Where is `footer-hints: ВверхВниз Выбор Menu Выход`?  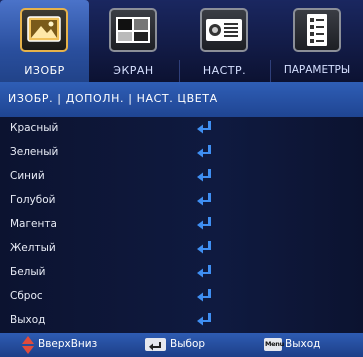 footer-hints: ВверхВниз Выбор Menu Выход is located at coordinates (181, 345).